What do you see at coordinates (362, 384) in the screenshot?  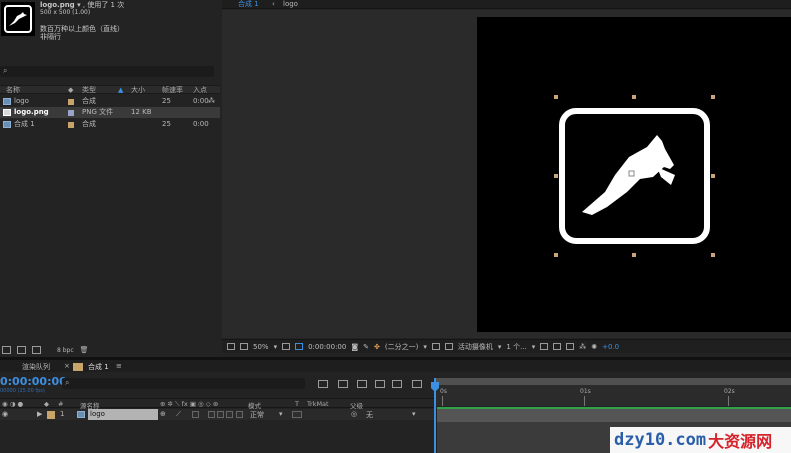 I see `shy-layers-icon` at bounding box center [362, 384].